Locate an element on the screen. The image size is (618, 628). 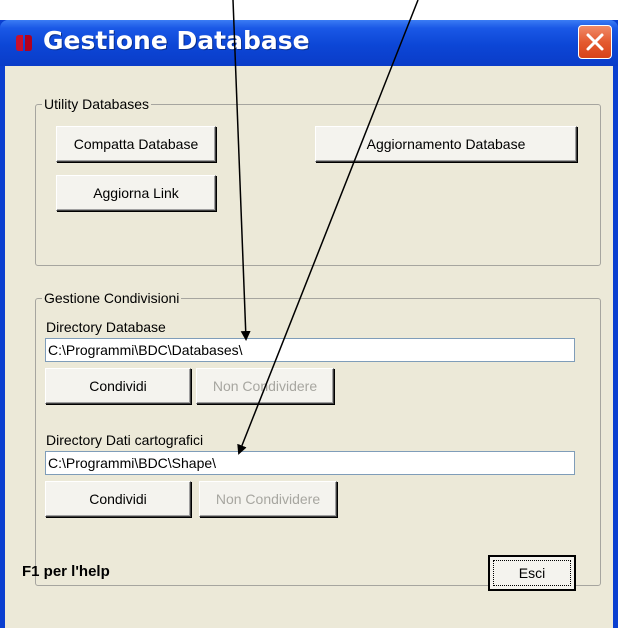
esci-button: Esci is located at coordinates (532, 573).